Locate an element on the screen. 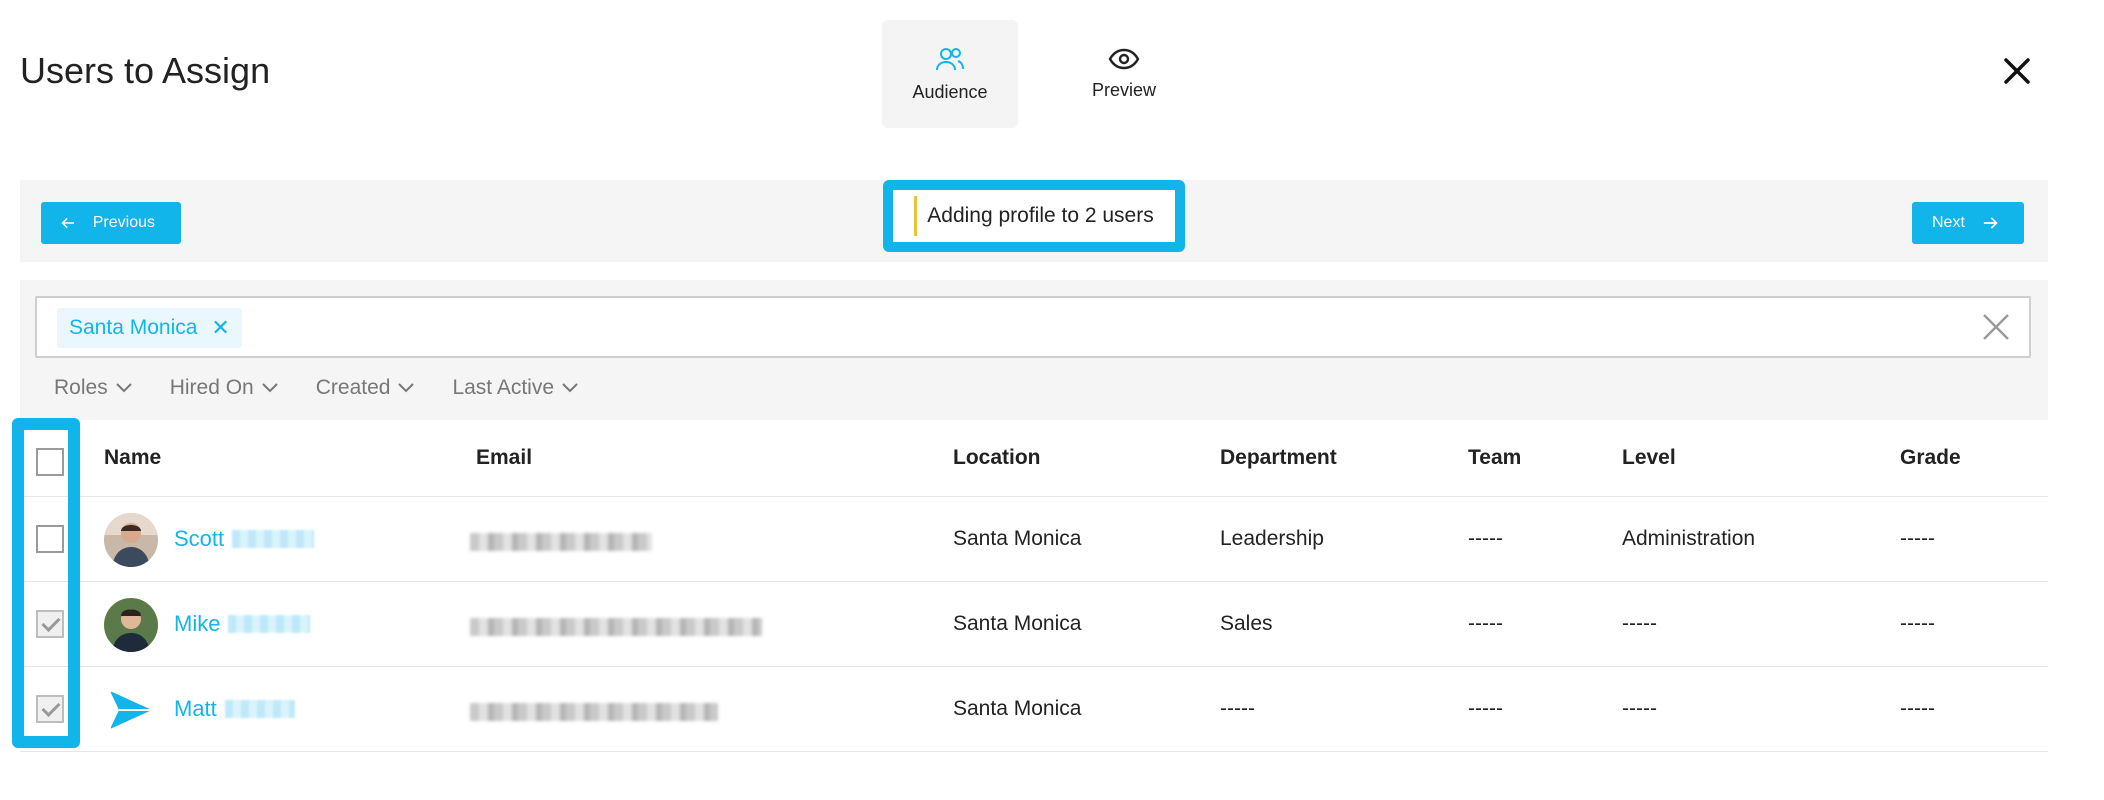  arrow-right-icon is located at coordinates (1990, 223).